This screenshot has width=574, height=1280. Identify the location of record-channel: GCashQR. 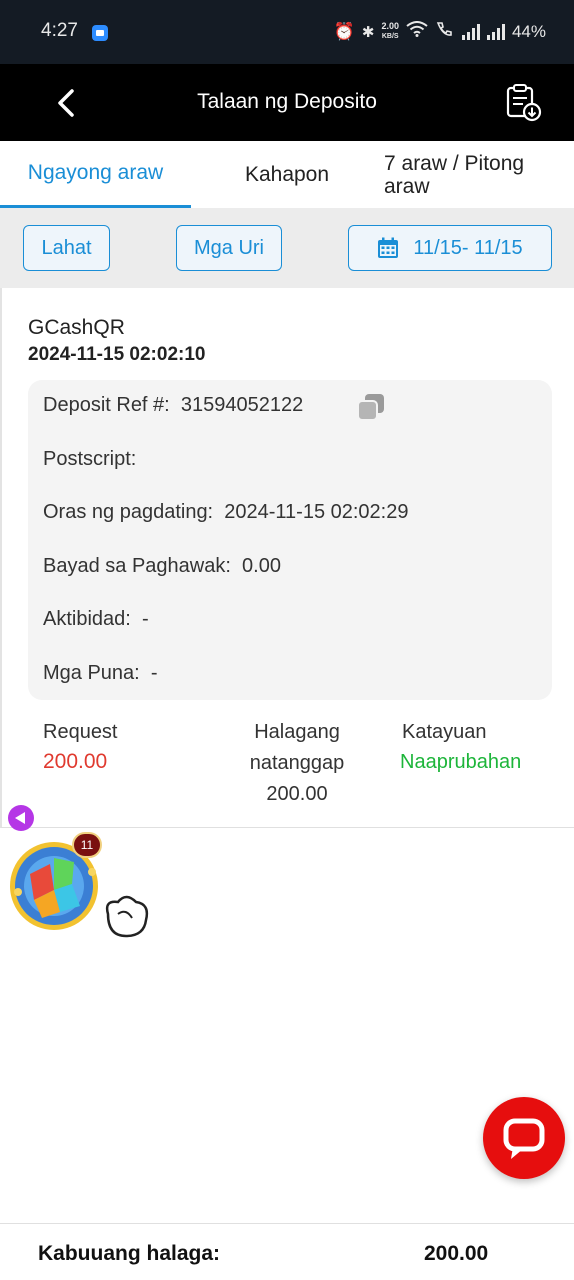
(76, 327).